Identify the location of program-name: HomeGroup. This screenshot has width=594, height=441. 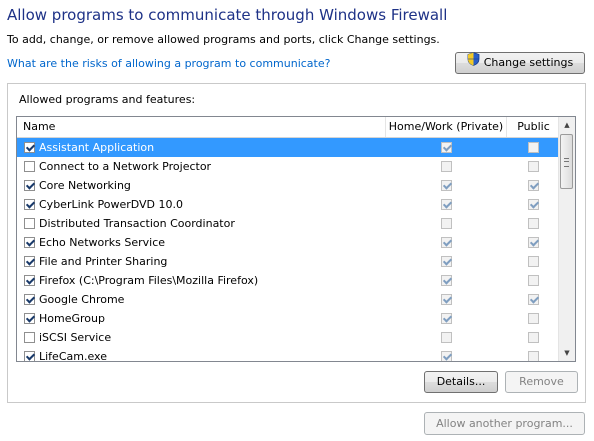
(72, 318).